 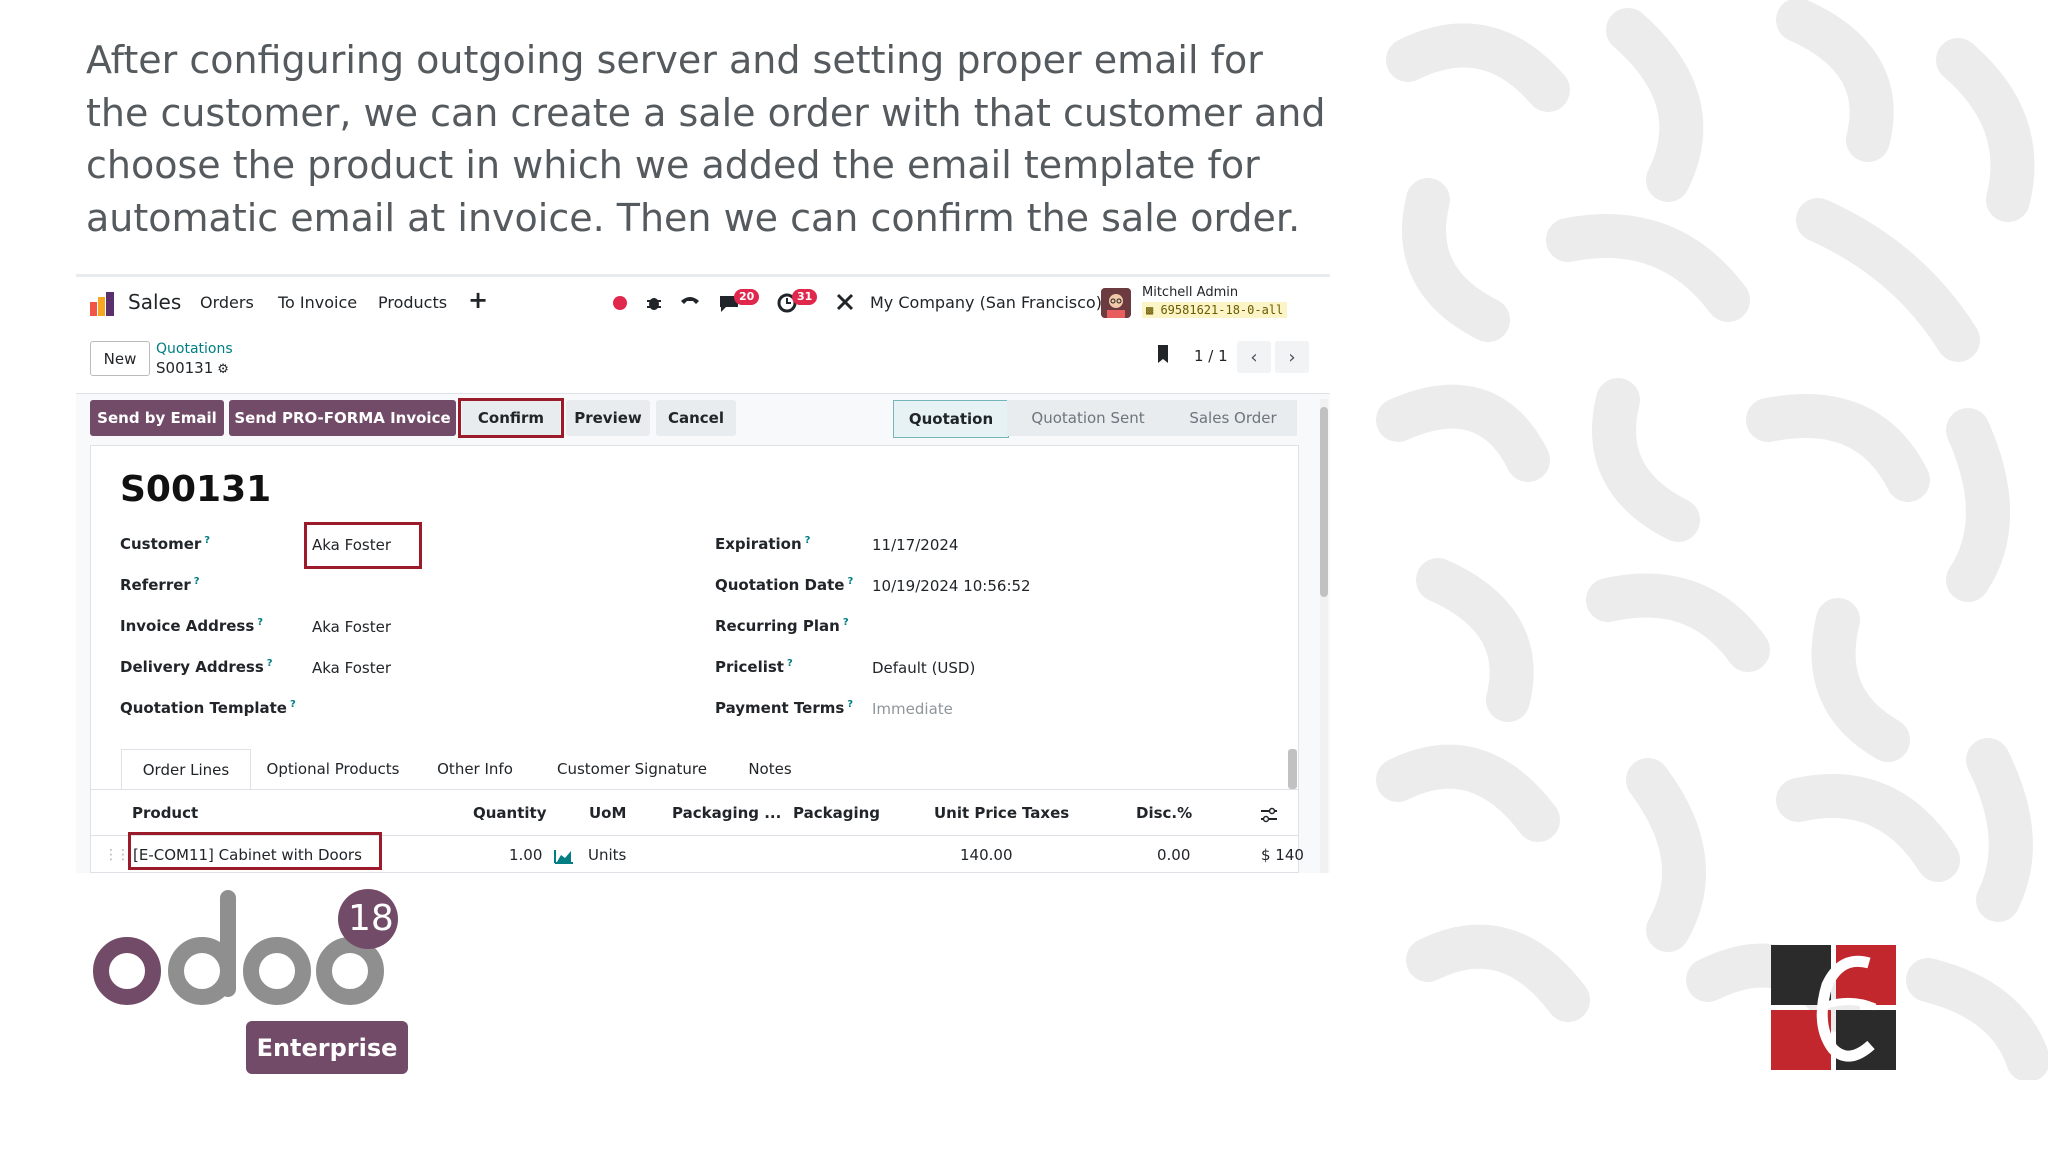 I want to click on plus-icon: +, so click(x=478, y=300).